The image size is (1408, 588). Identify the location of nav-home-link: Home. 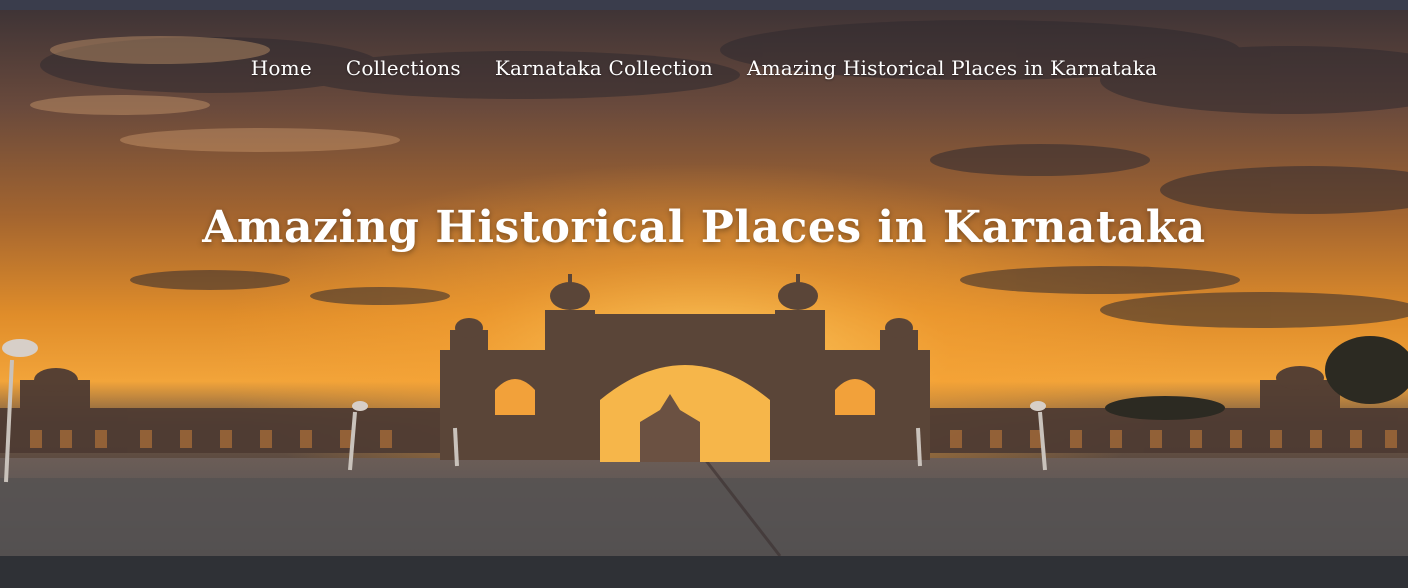
(281, 71).